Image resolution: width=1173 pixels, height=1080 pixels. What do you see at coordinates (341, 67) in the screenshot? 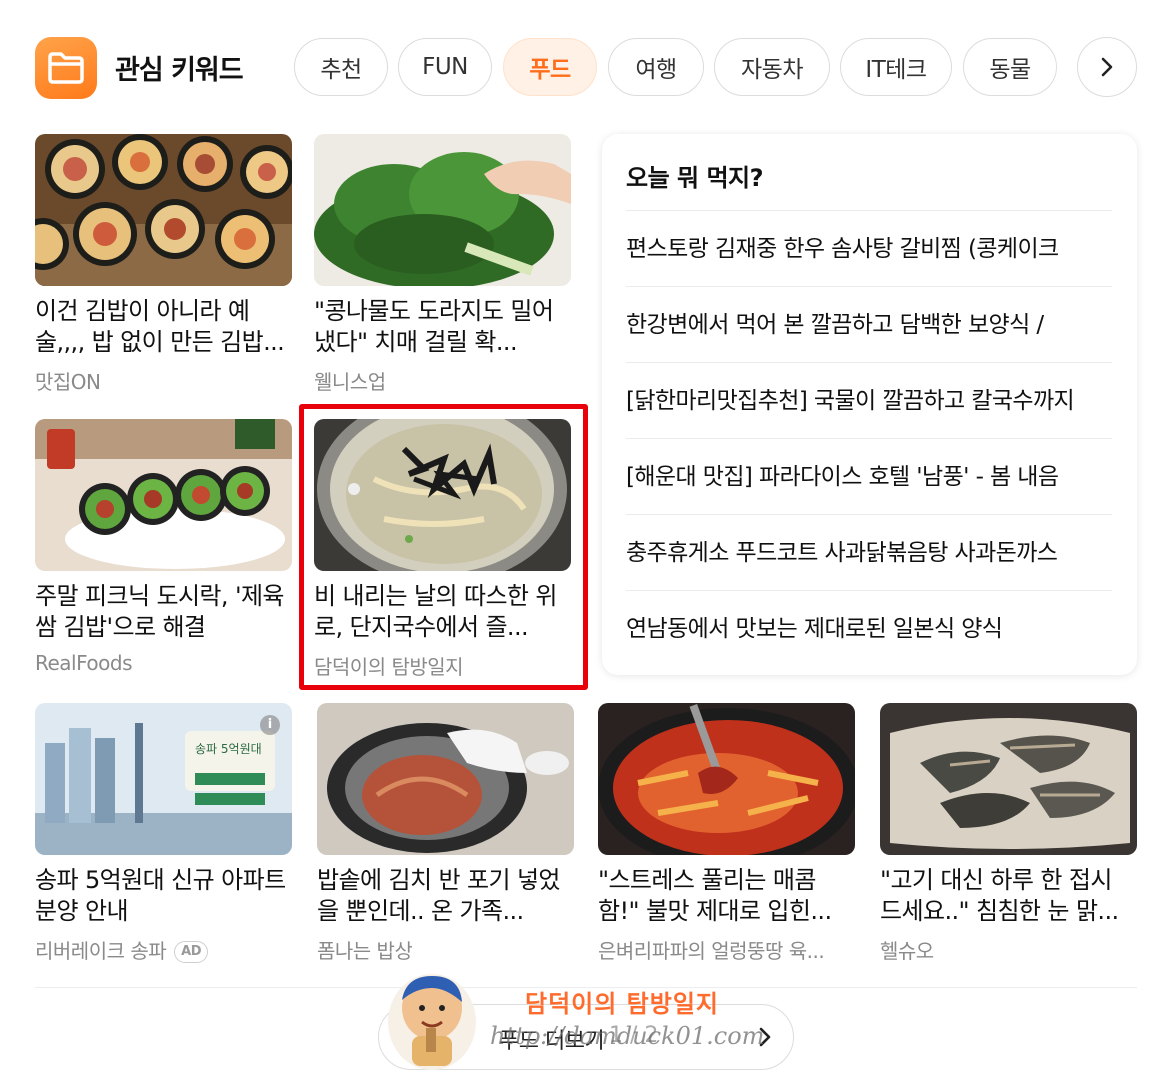
I see `chip-recommend: 추천` at bounding box center [341, 67].